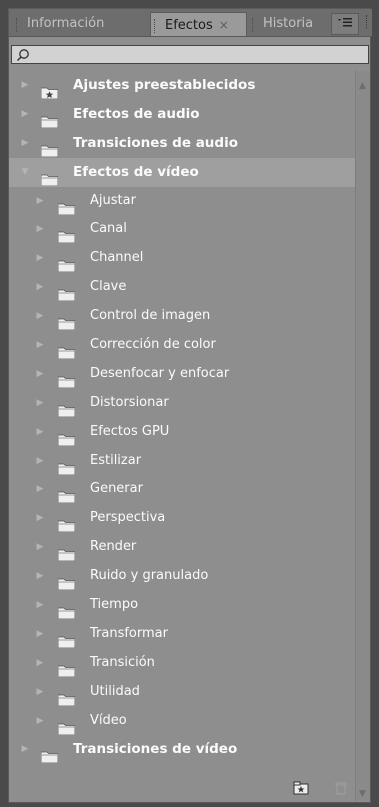 The width and height of the screenshot is (379, 807). What do you see at coordinates (182, 403) in the screenshot?
I see `tree-item: ▶ Distorsionar` at bounding box center [182, 403].